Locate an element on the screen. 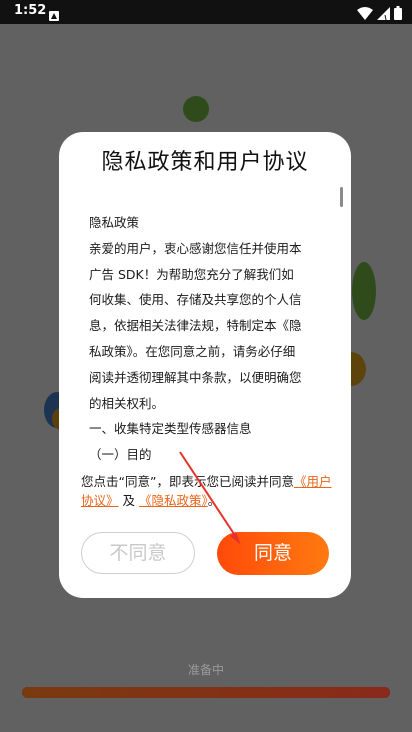 Image resolution: width=412 pixels, height=732 pixels. notification-icon is located at coordinates (54, 13).